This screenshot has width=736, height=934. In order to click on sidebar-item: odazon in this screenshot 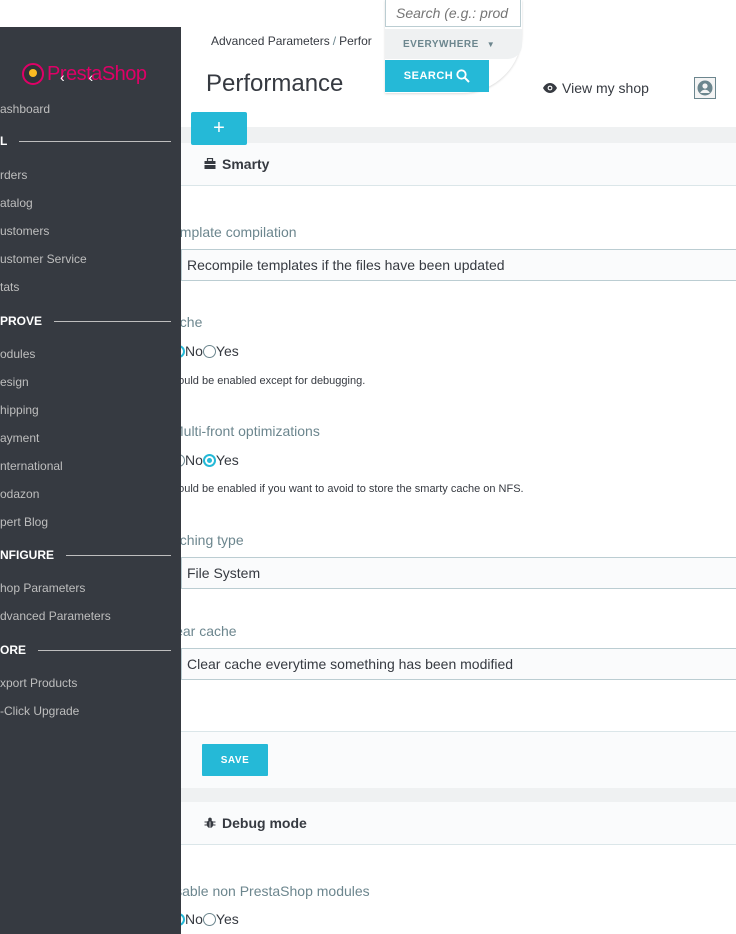, I will do `click(19, 494)`.